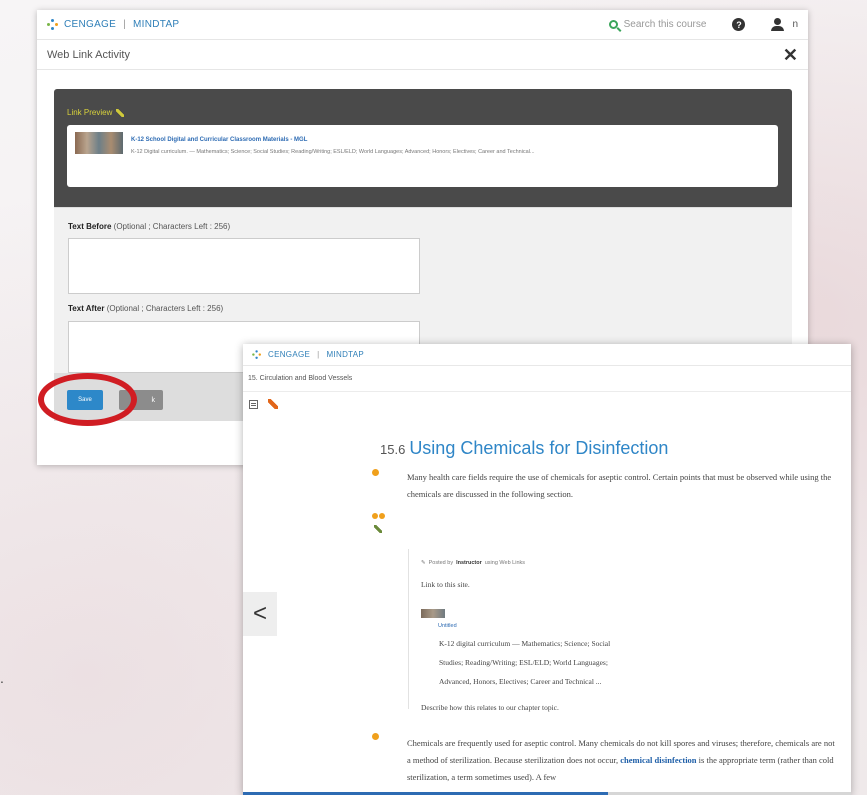  What do you see at coordinates (273, 404) in the screenshot?
I see `highlight-pencil-icon` at bounding box center [273, 404].